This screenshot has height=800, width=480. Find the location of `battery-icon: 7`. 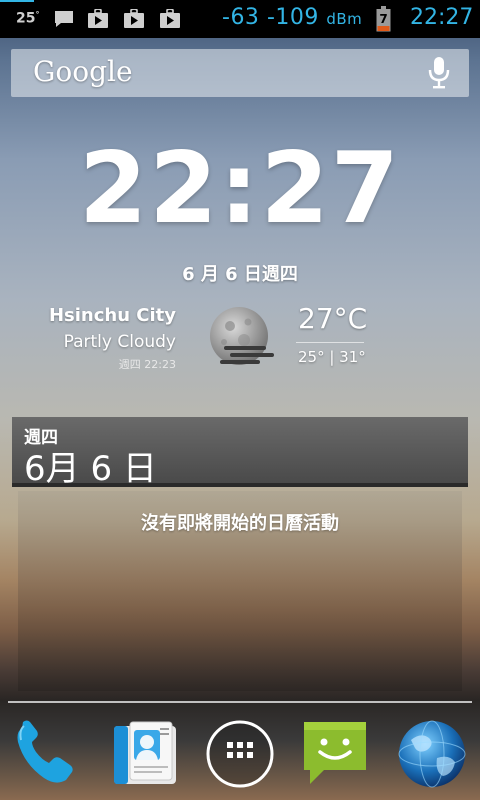

battery-icon: 7 is located at coordinates (383, 19).